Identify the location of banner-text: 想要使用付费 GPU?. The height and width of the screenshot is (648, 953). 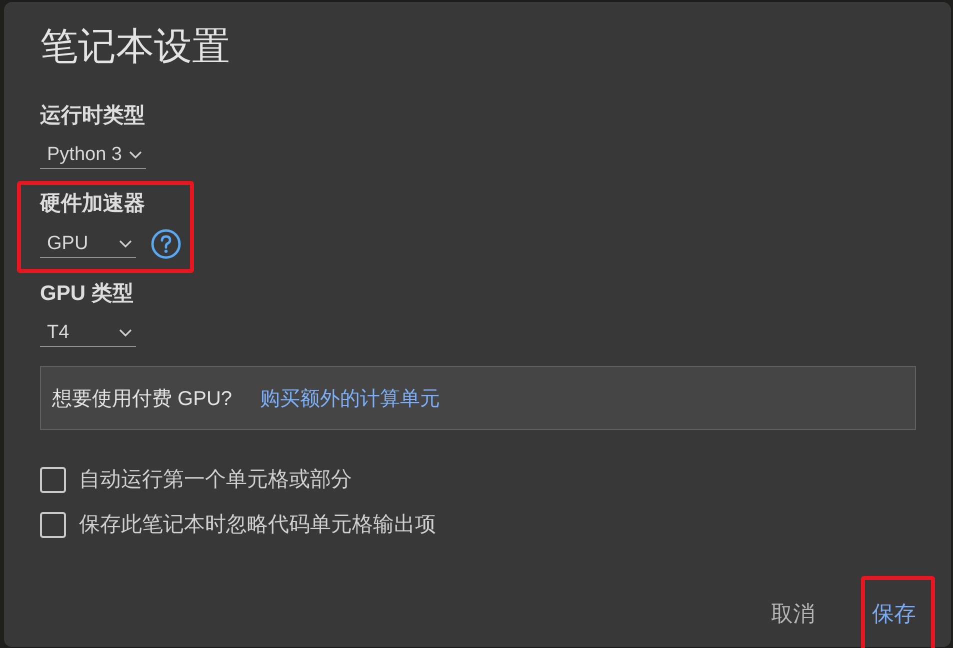
(142, 399).